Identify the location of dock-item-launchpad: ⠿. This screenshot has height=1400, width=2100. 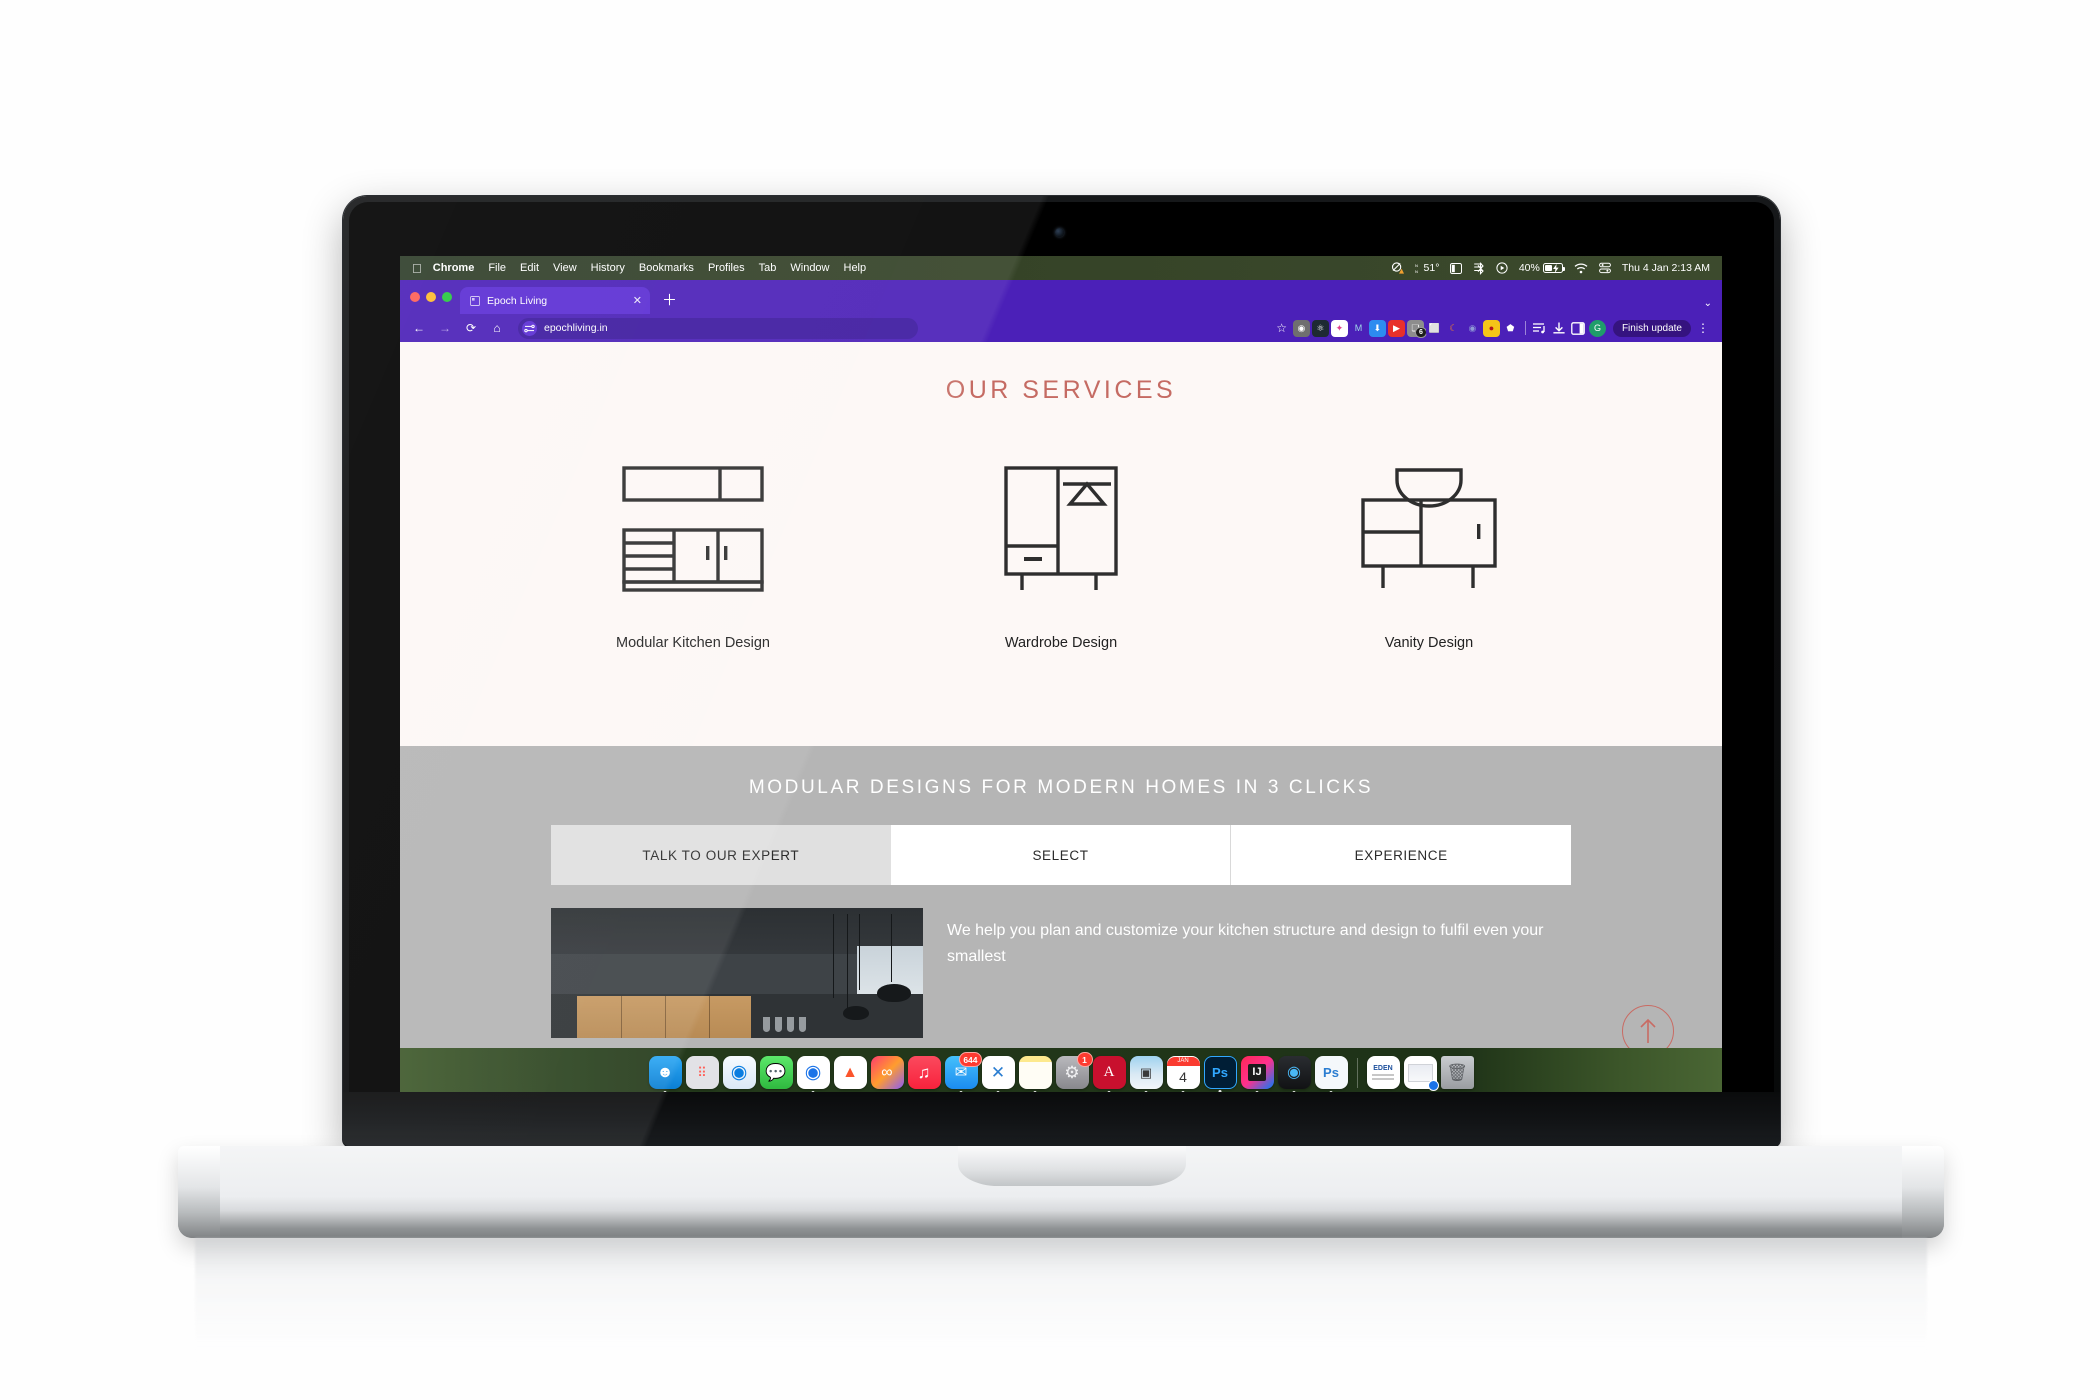
(702, 1072).